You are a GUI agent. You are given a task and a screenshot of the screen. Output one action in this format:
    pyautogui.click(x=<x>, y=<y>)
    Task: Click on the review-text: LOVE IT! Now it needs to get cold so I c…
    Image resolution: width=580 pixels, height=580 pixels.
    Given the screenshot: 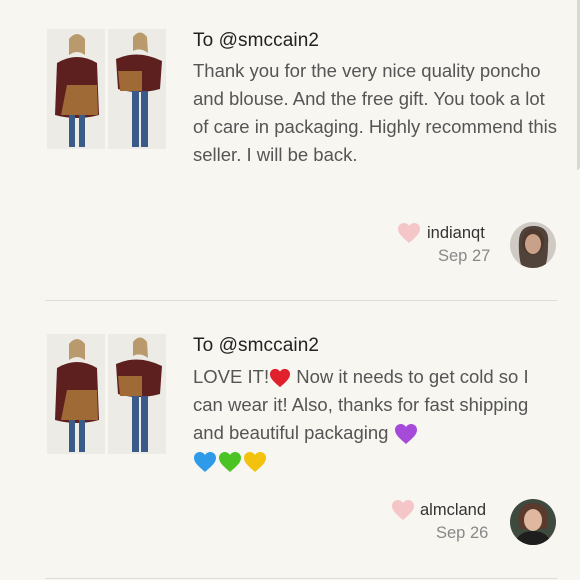 What is the action you would take?
    pyautogui.click(x=378, y=419)
    